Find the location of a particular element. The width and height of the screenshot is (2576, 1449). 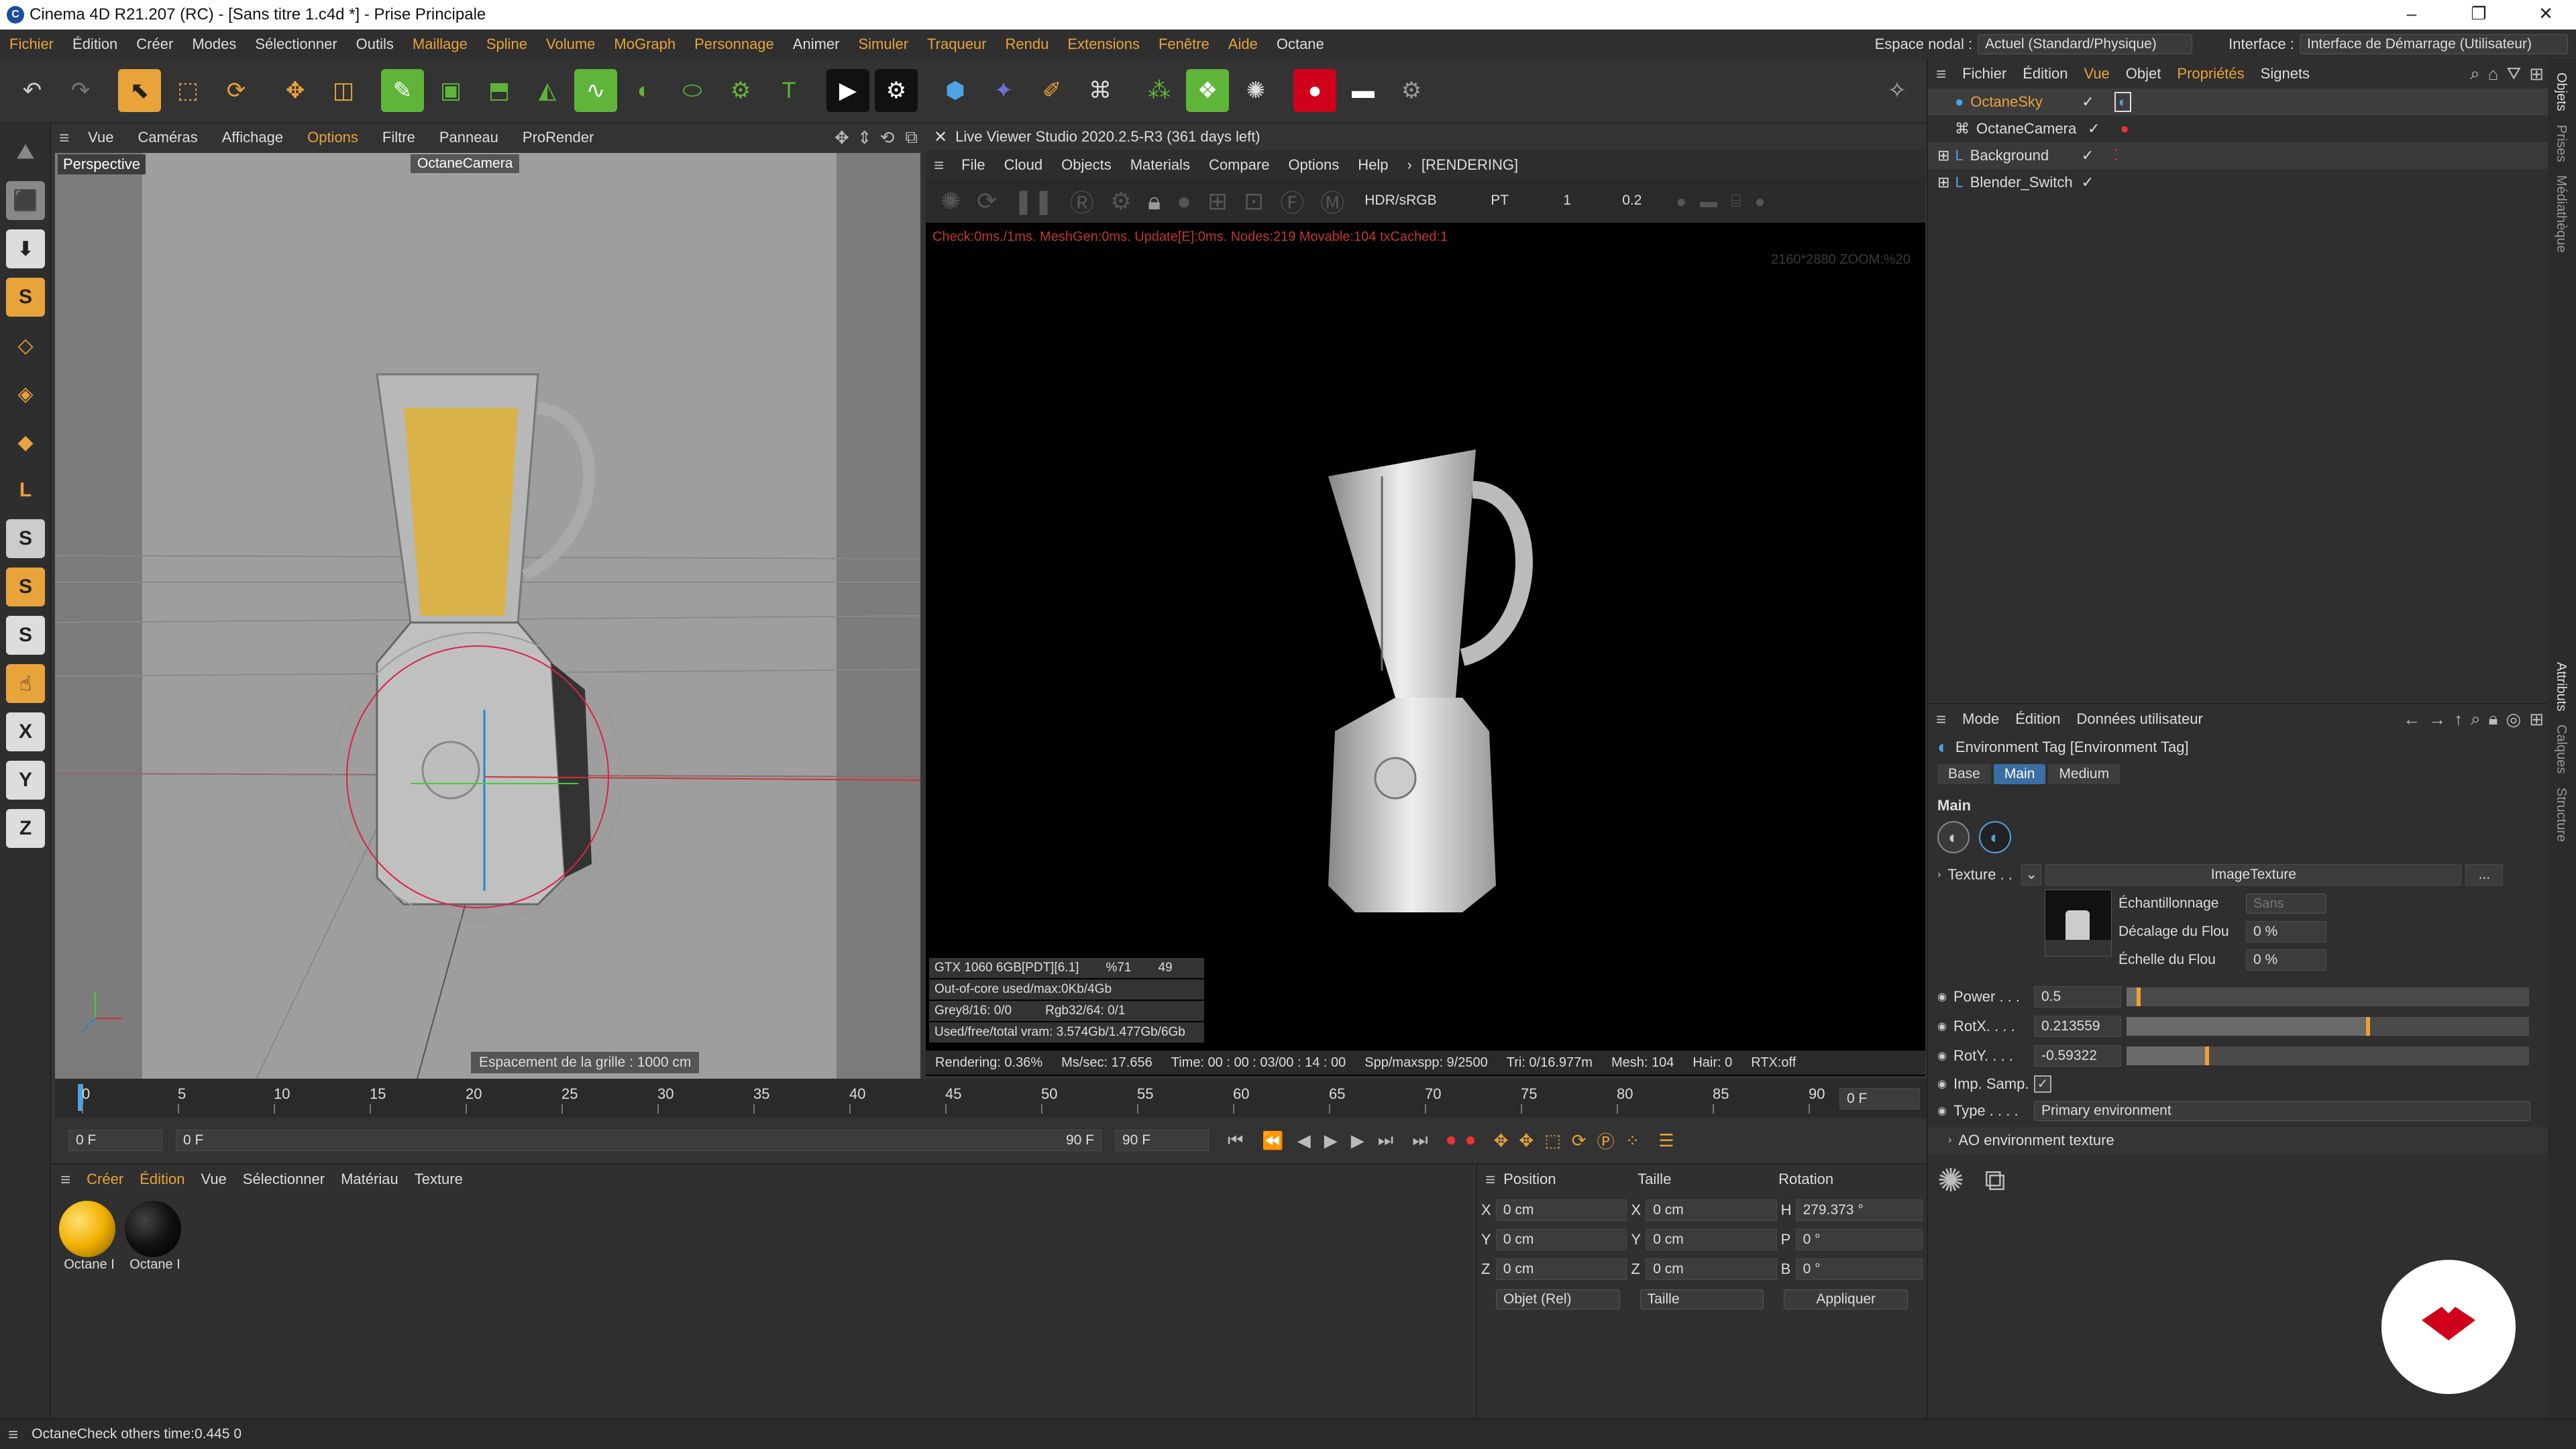

texture-expand-icon: › is located at coordinates (1939, 875).